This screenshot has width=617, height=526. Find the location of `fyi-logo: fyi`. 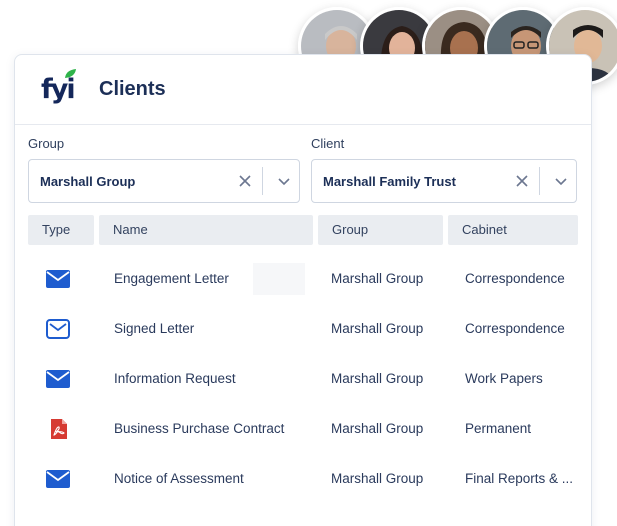

fyi-logo: fyi is located at coordinates (60, 87).